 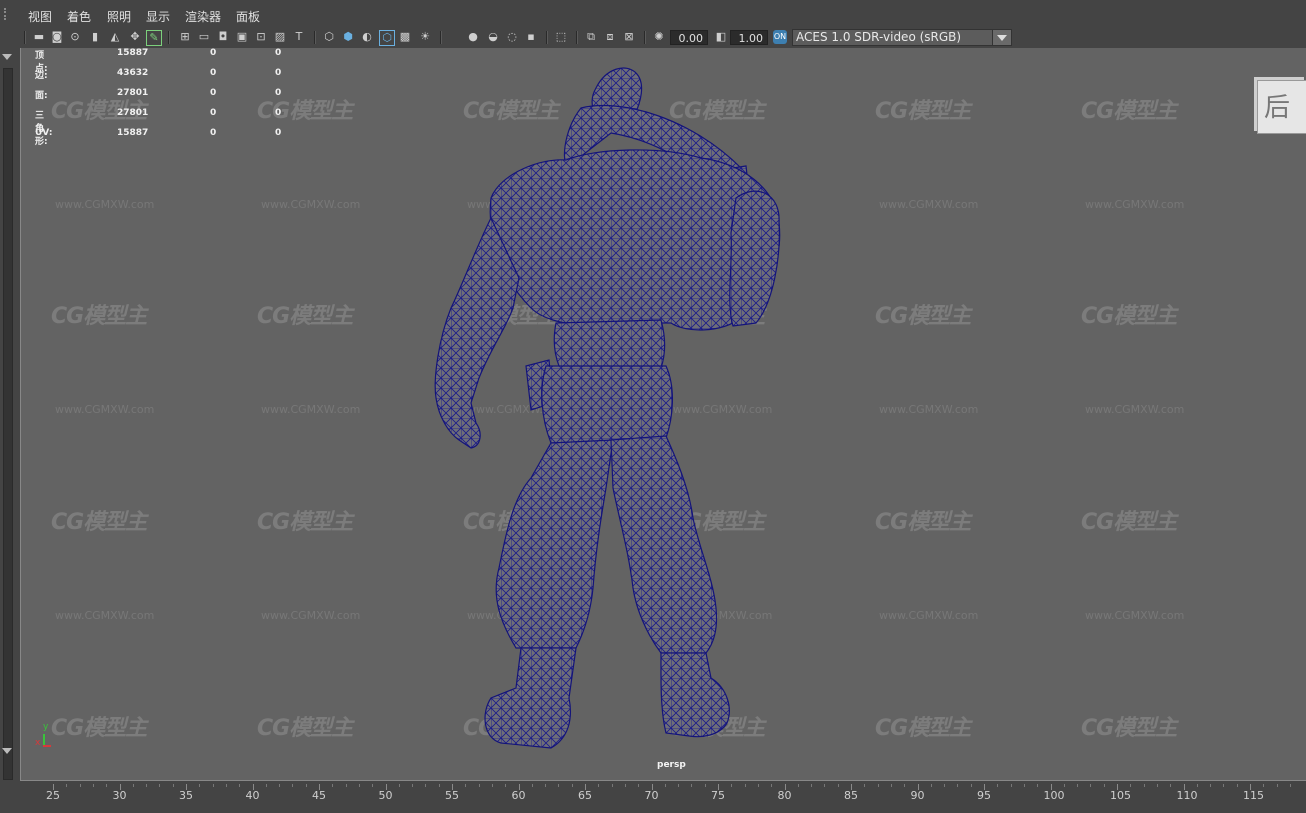 I want to click on left-scrollbar, so click(x=9, y=415).